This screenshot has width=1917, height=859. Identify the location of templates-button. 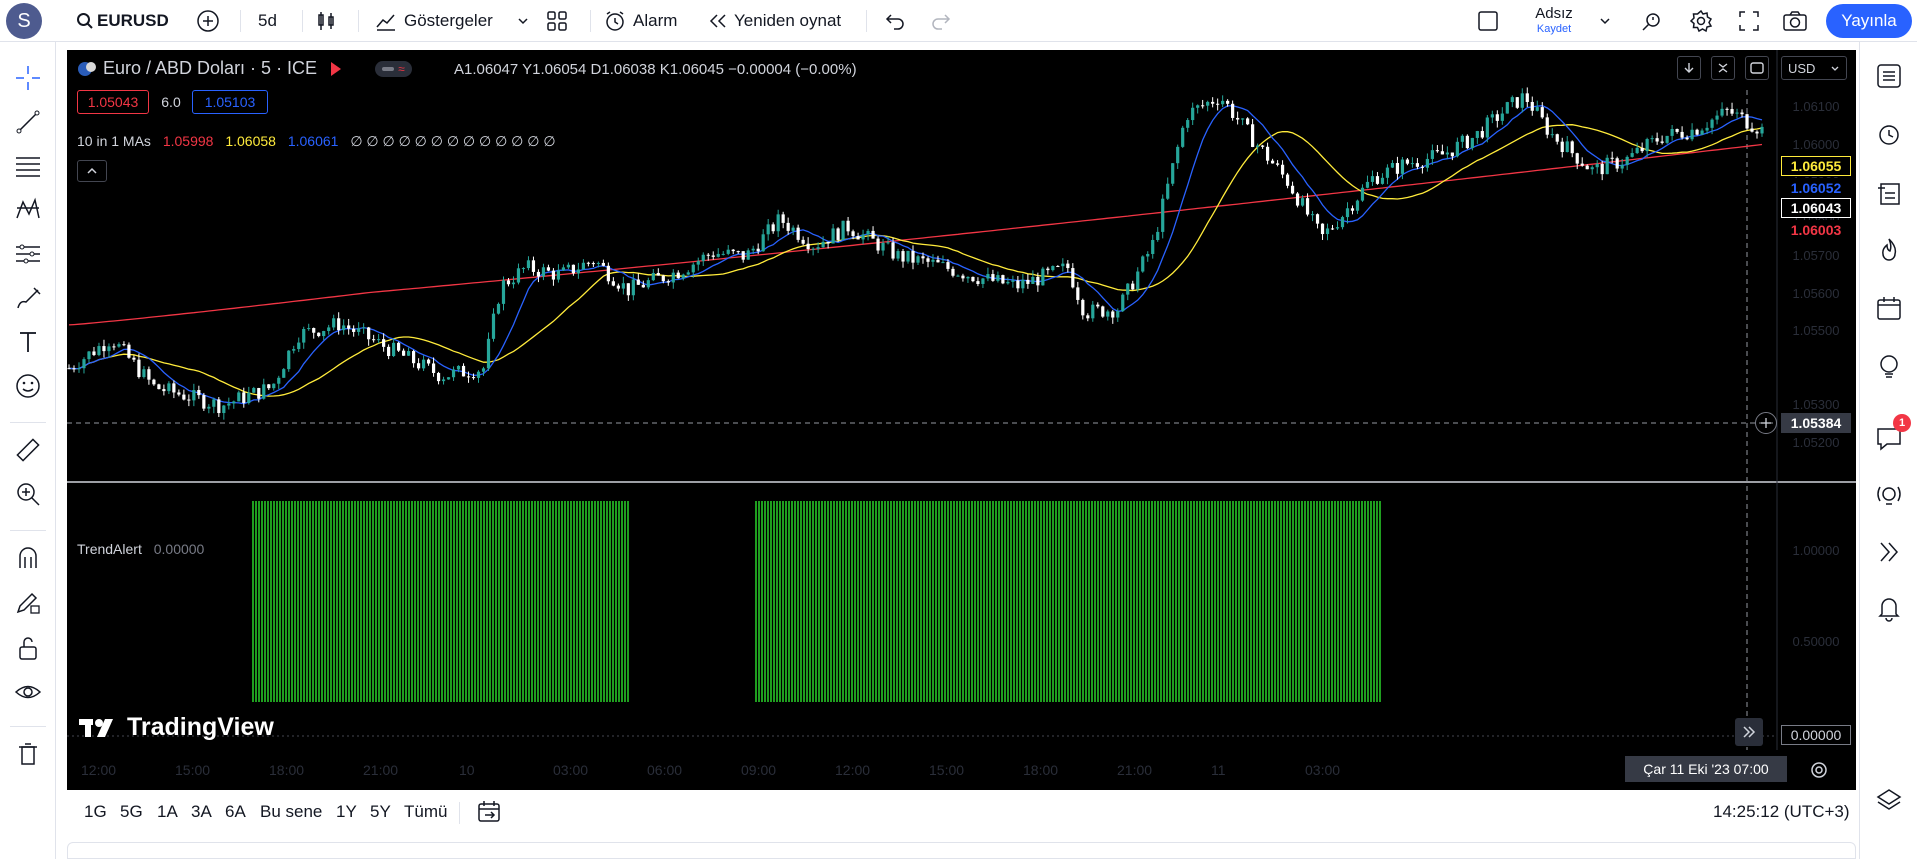
(557, 21).